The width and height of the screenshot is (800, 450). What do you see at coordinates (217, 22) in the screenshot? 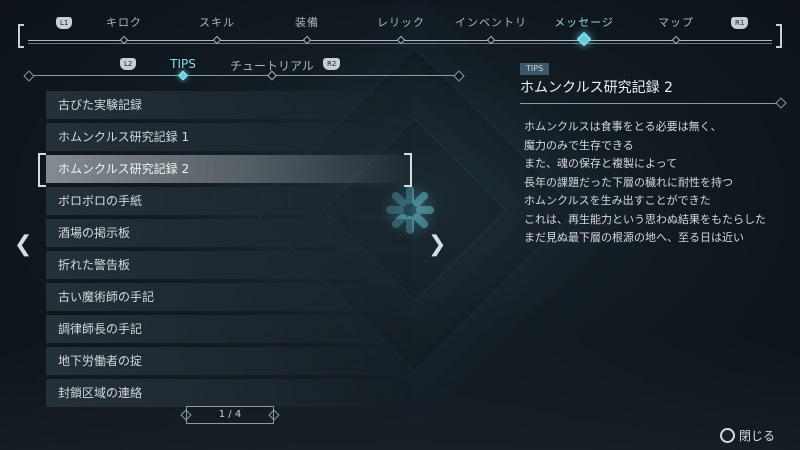
I see `tab-skill: スキル` at bounding box center [217, 22].